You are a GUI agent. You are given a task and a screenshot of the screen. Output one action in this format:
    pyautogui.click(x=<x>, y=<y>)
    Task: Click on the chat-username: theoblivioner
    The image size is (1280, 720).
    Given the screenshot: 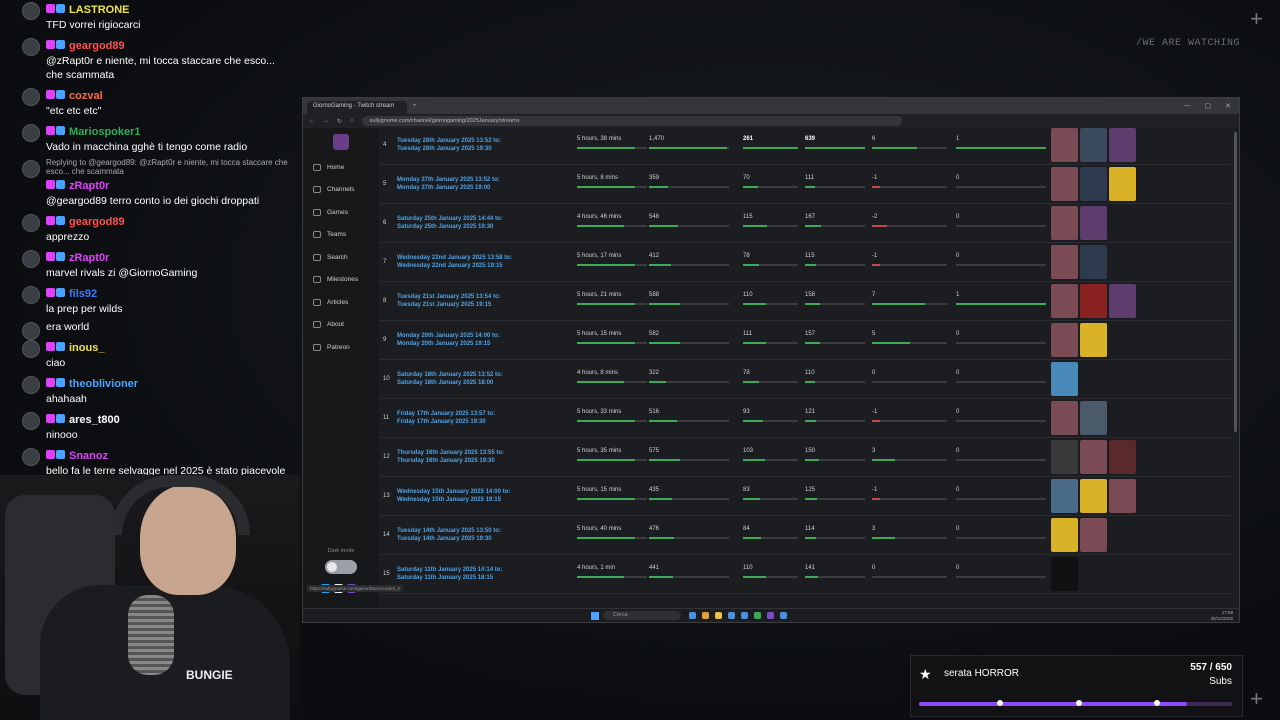 What is the action you would take?
    pyautogui.click(x=103, y=384)
    